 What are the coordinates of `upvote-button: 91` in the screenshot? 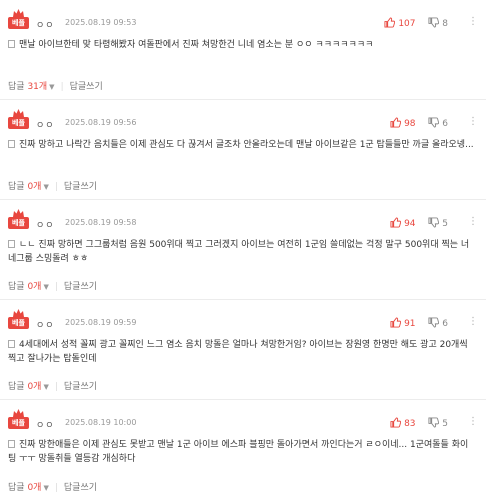 It's located at (403, 323).